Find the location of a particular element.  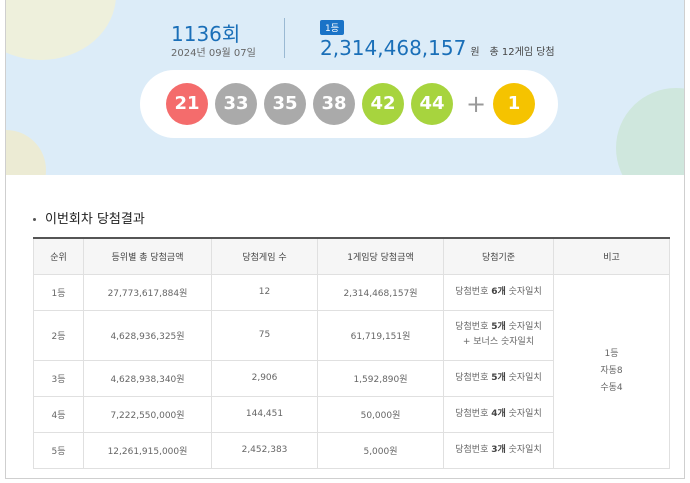

draw-number: 1136회 is located at coordinates (205, 32).